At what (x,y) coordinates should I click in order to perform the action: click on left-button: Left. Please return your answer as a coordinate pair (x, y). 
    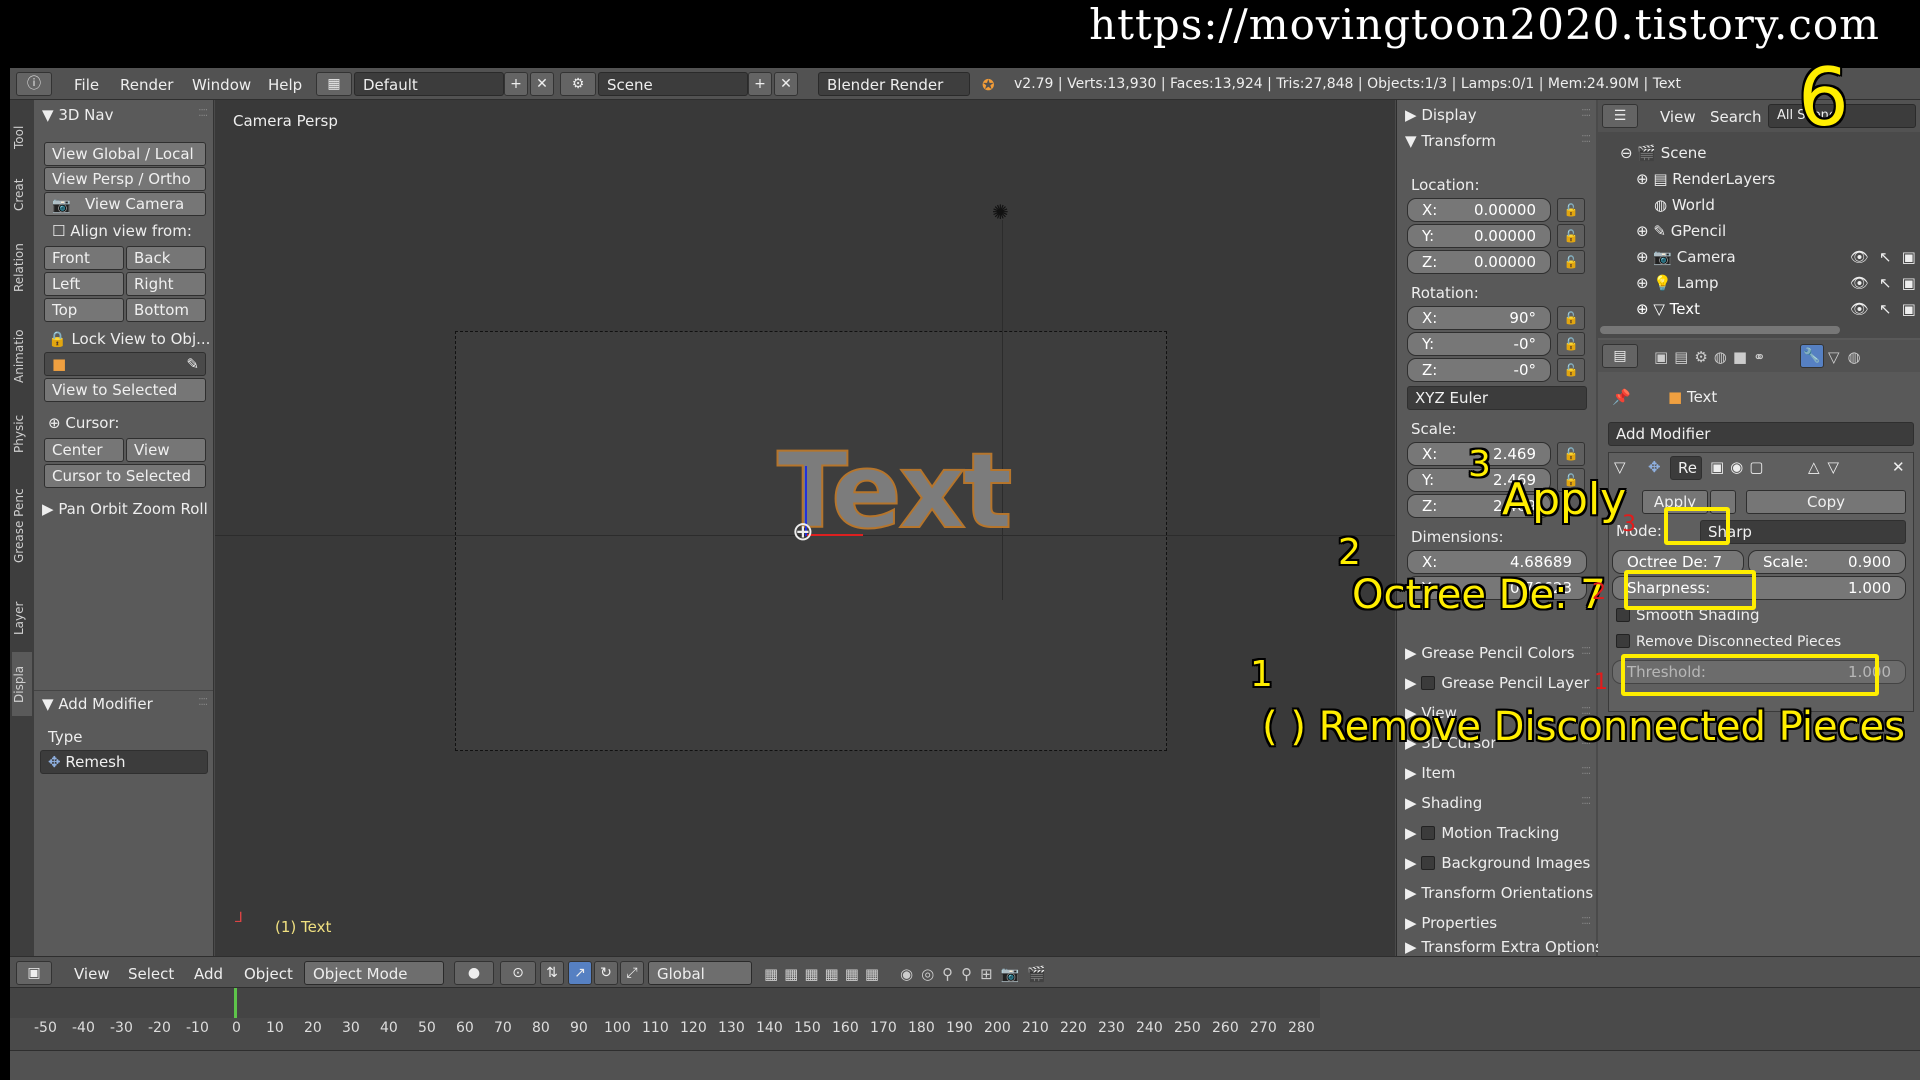
    Looking at the image, I should click on (84, 284).